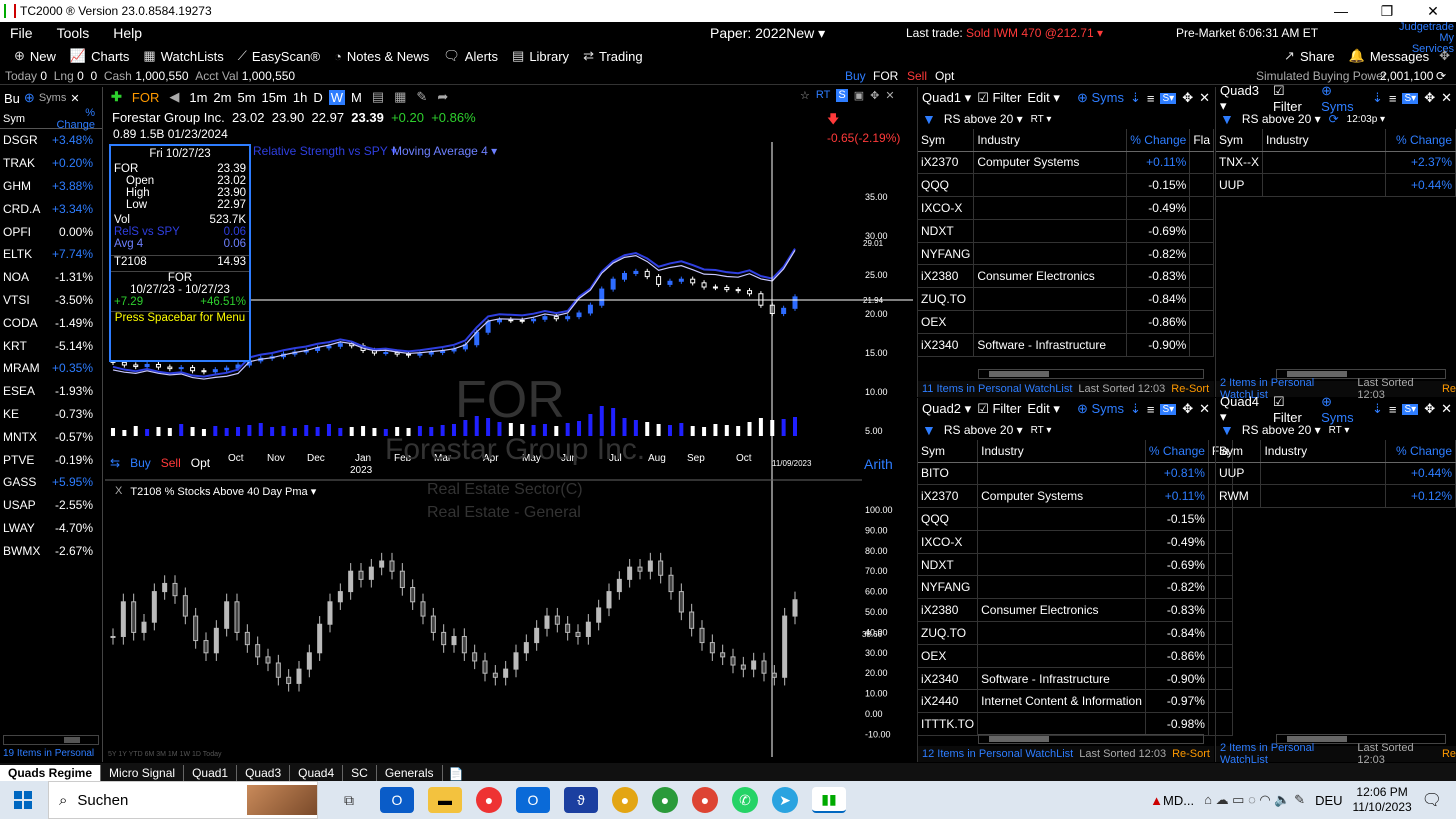 This screenshot has width=1456, height=819. What do you see at coordinates (456, 774) in the screenshot?
I see `add-tab-icon: 📄` at bounding box center [456, 774].